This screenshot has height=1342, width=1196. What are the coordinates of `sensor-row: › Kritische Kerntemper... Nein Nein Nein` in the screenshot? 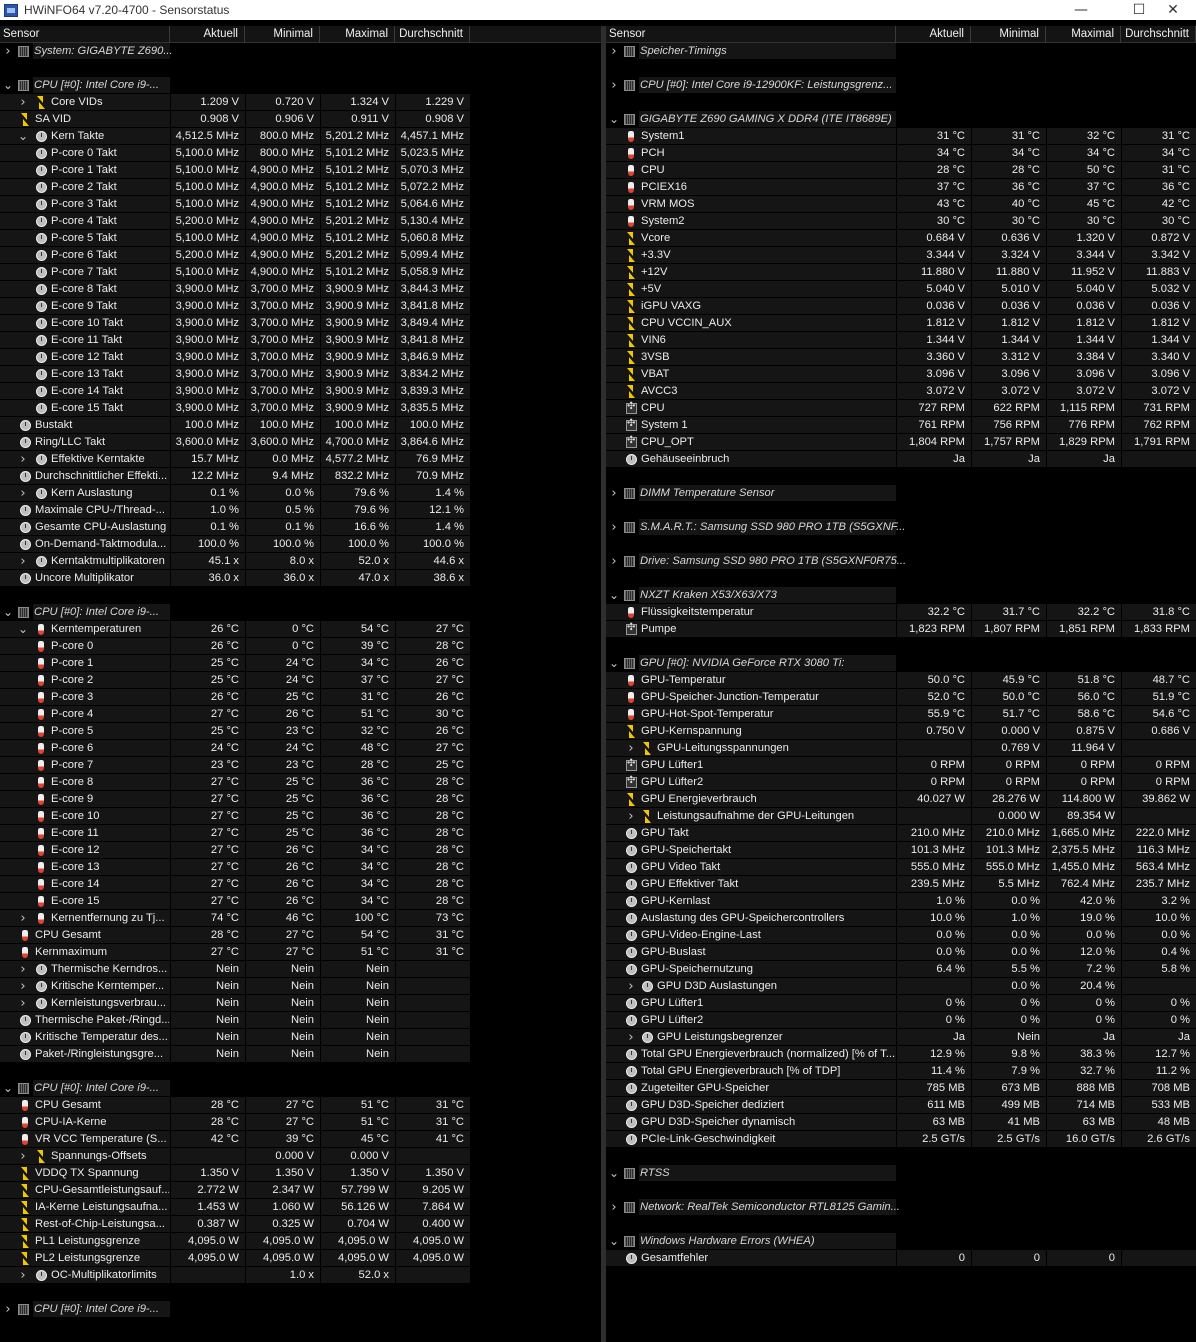 It's located at (300, 986).